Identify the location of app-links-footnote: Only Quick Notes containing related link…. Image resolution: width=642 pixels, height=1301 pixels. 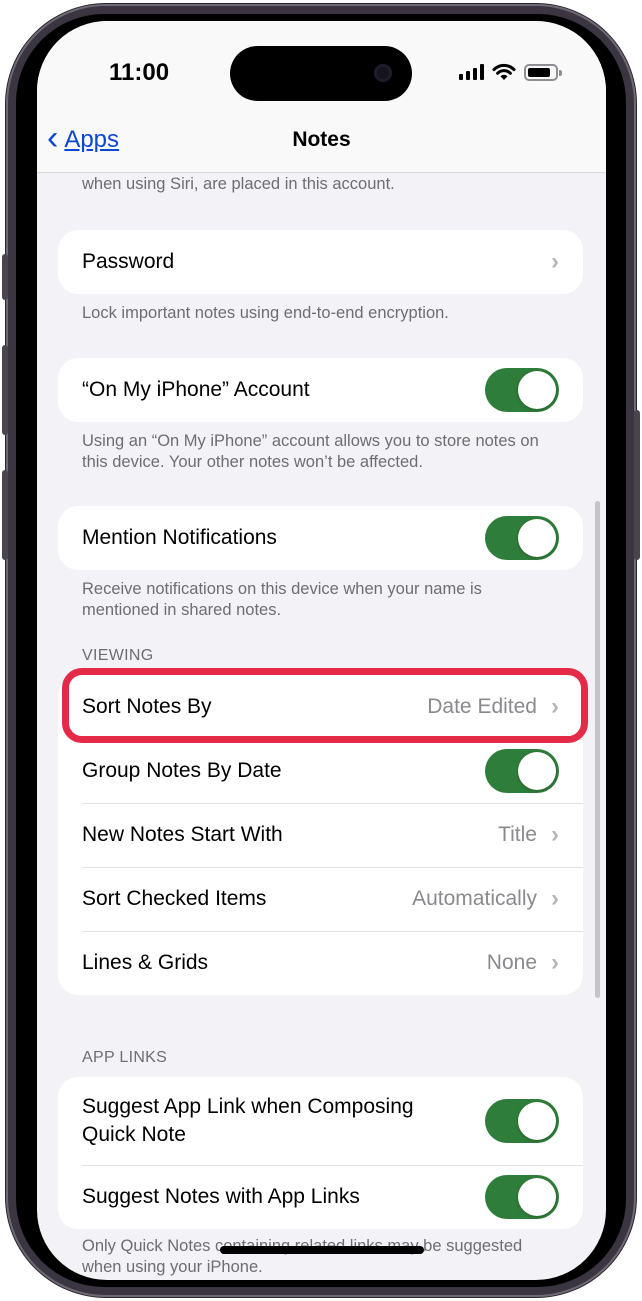
(302, 1256).